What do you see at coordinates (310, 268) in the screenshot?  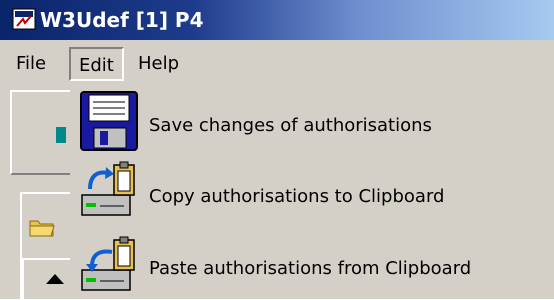 I see `paste-authorisations-label: Paste authorisations from Clipboard` at bounding box center [310, 268].